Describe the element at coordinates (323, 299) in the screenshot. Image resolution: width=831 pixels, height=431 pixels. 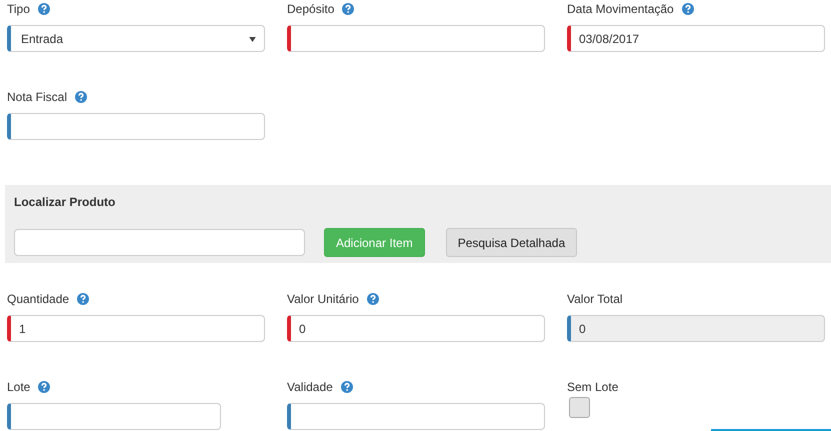
I see `field-label: Valor Unitário` at that location.